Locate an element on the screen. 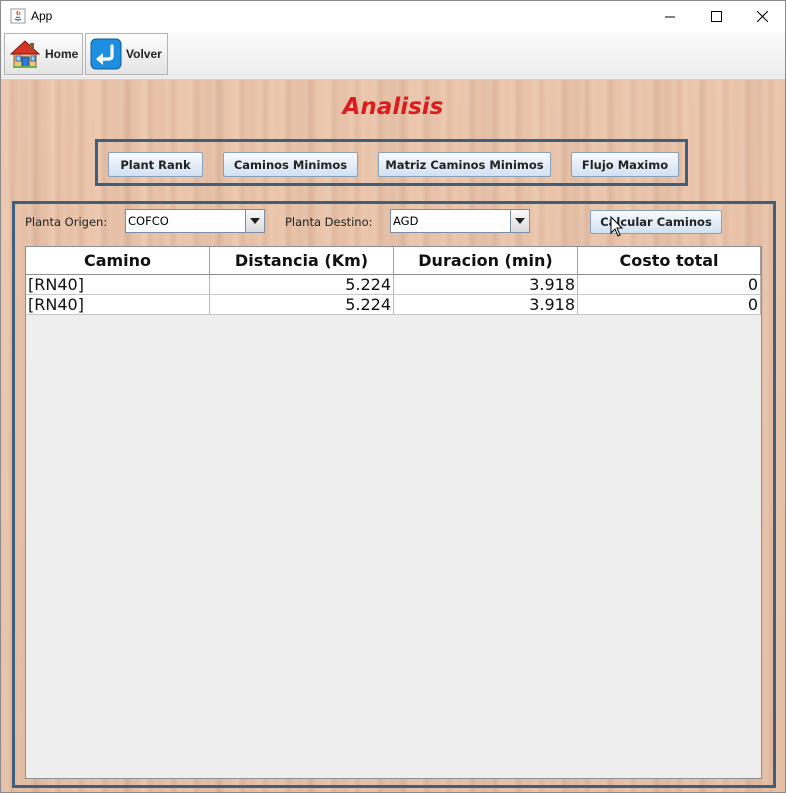 The image size is (786, 793). window-title: App is located at coordinates (42, 16).